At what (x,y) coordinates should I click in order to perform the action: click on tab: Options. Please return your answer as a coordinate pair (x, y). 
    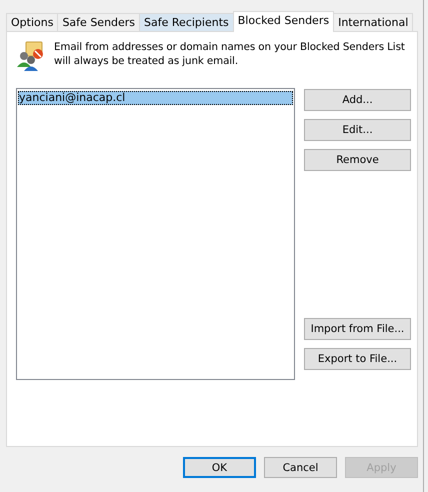
    Looking at the image, I should click on (32, 22).